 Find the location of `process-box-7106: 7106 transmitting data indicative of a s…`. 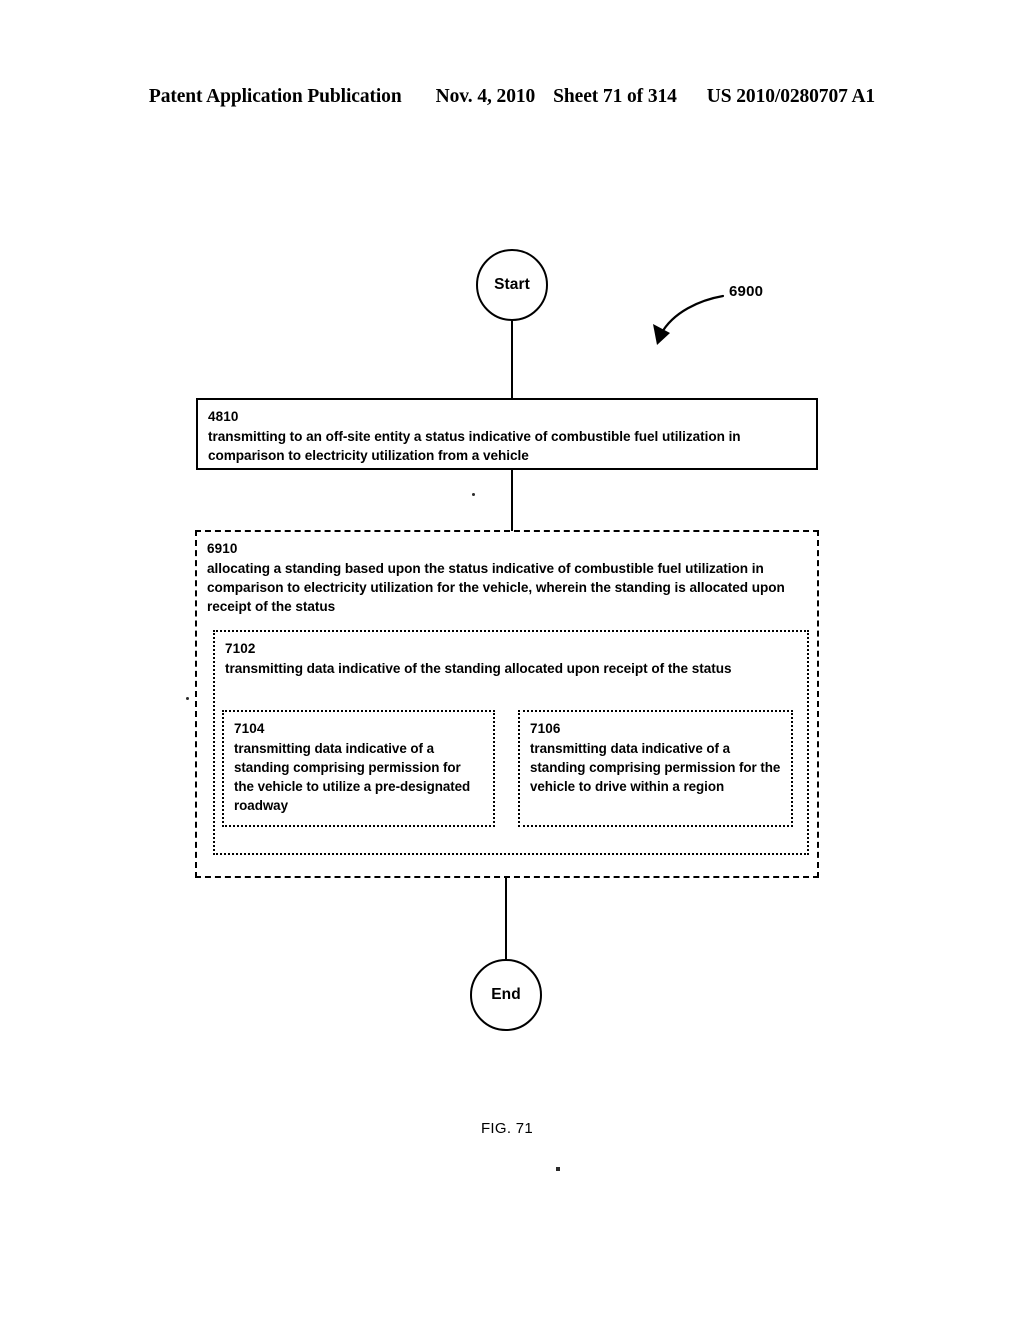

process-box-7106: 7106 transmitting data indicative of a s… is located at coordinates (655, 768).